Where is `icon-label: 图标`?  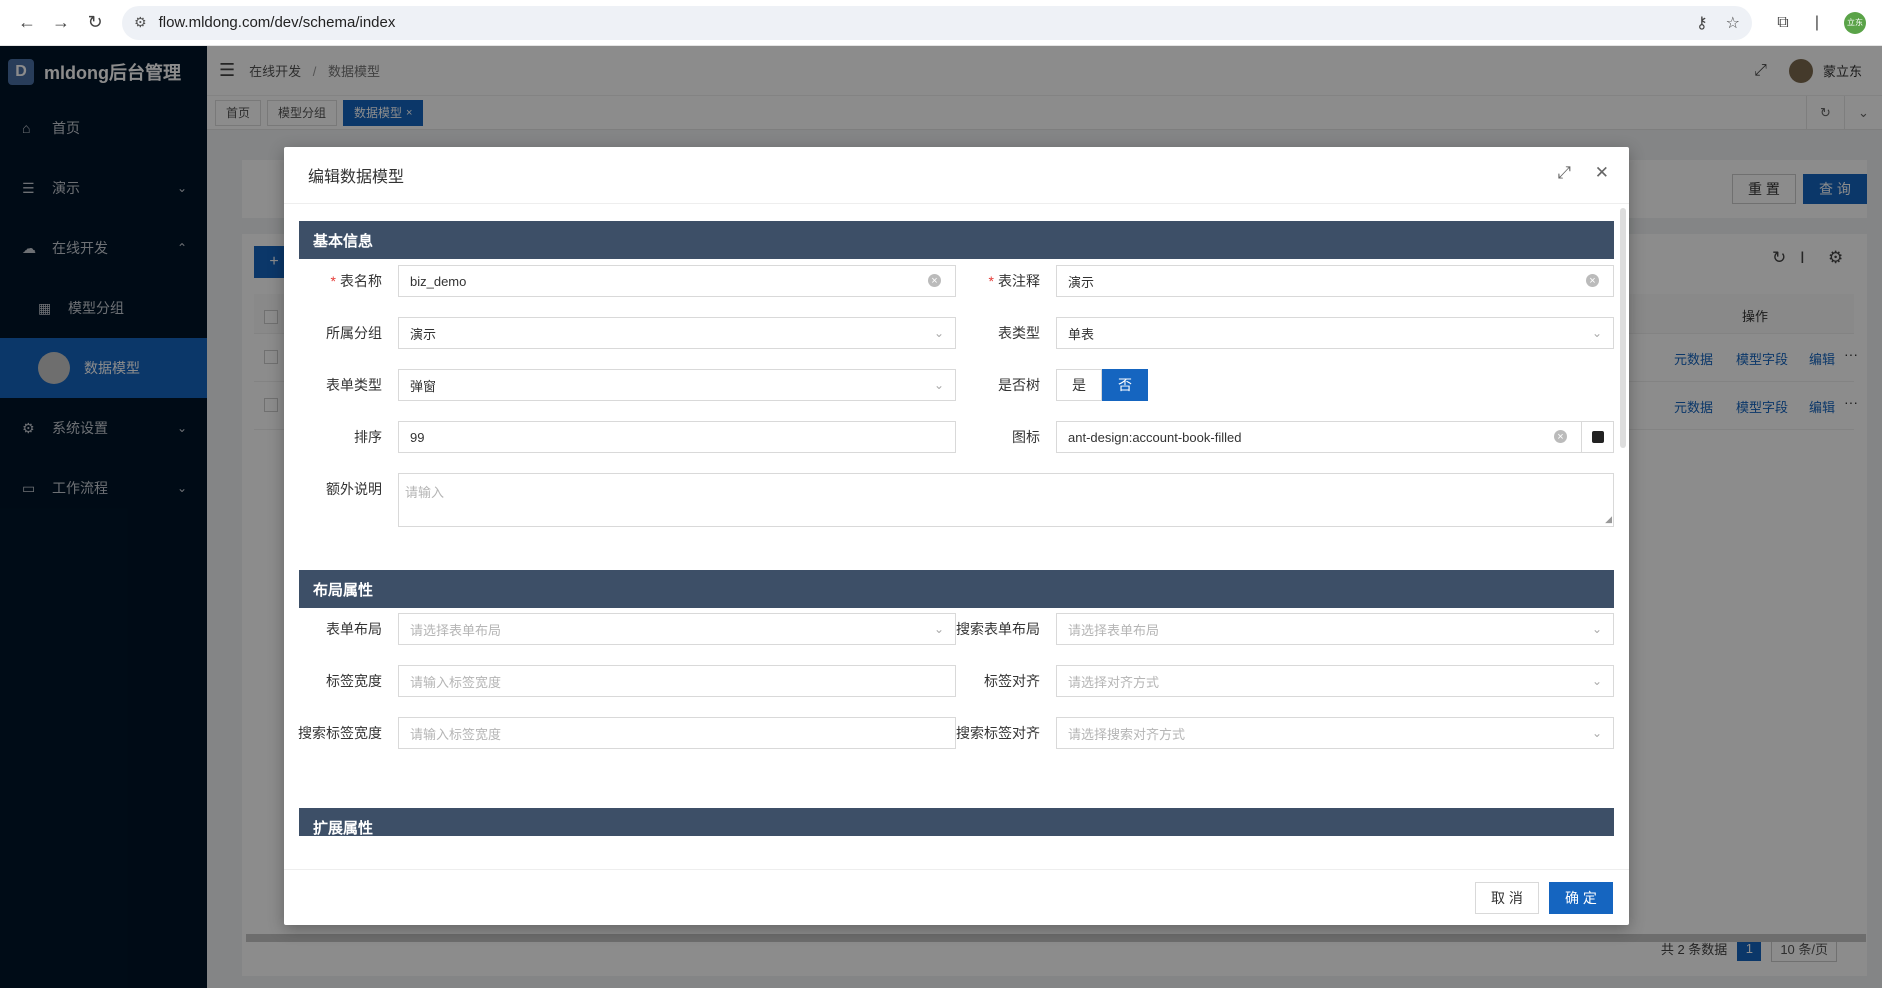
icon-label: 图标 is located at coordinates (1026, 437).